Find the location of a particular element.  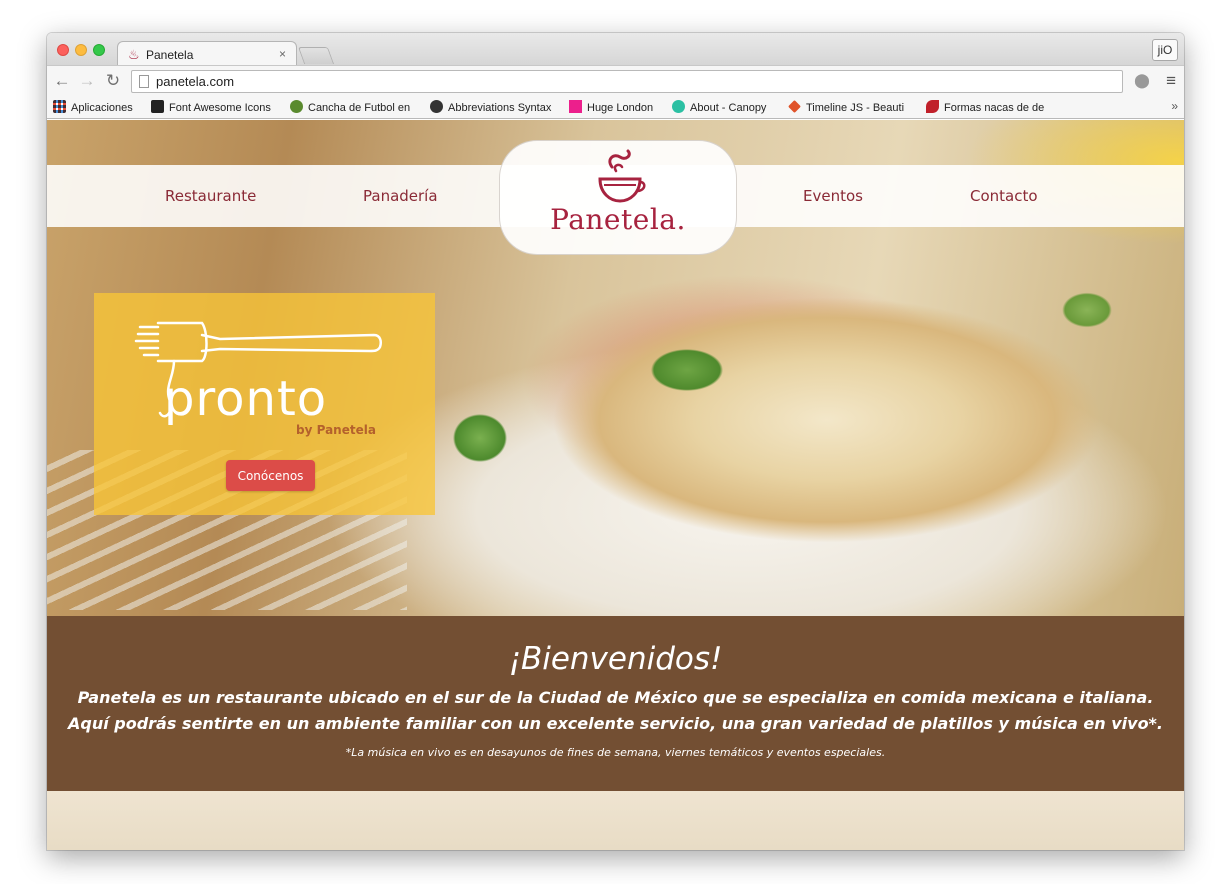

conocenos-button: Conócenos is located at coordinates (270, 475).